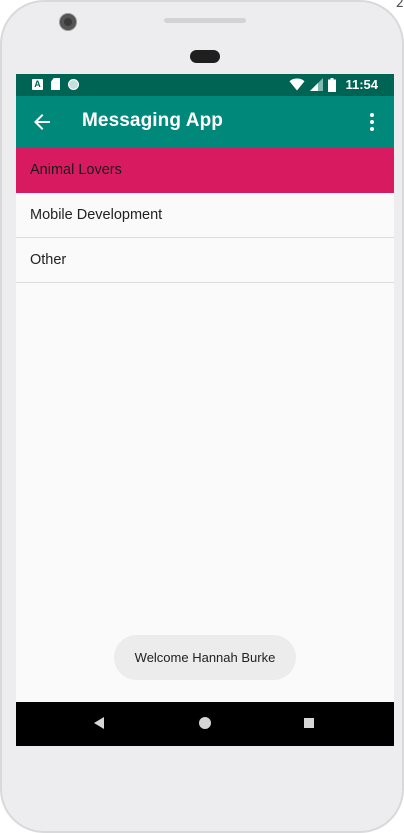 Image resolution: width=404 pixels, height=833 pixels. What do you see at coordinates (205, 20) in the screenshot?
I see `speaker-grille` at bounding box center [205, 20].